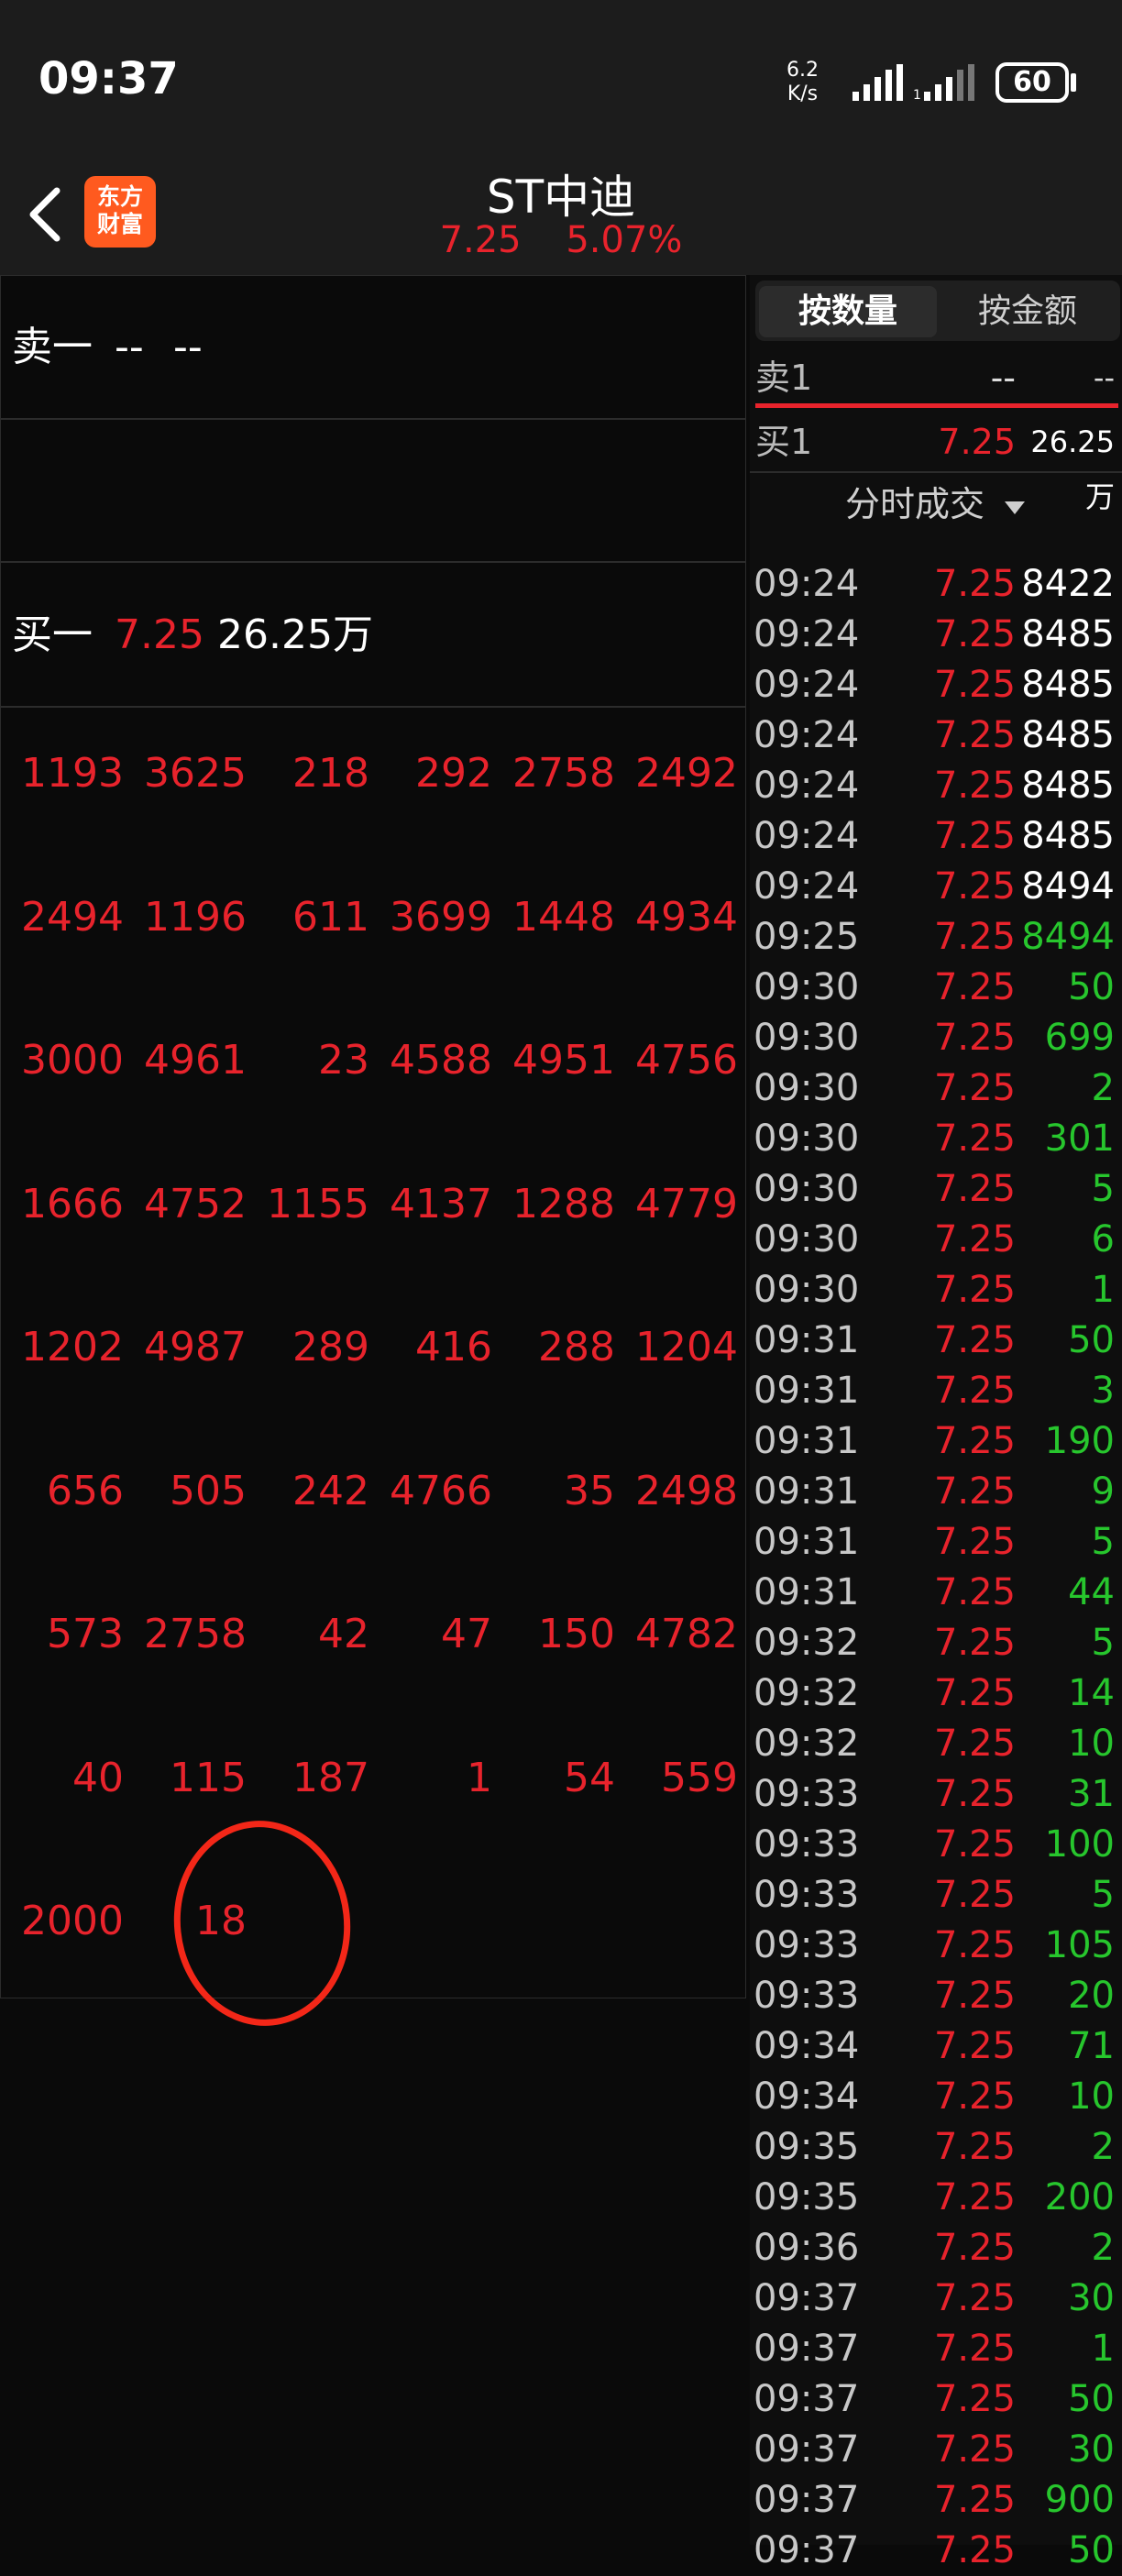  Describe the element at coordinates (624, 240) in the screenshot. I see `change-percent: 5.07%` at that location.